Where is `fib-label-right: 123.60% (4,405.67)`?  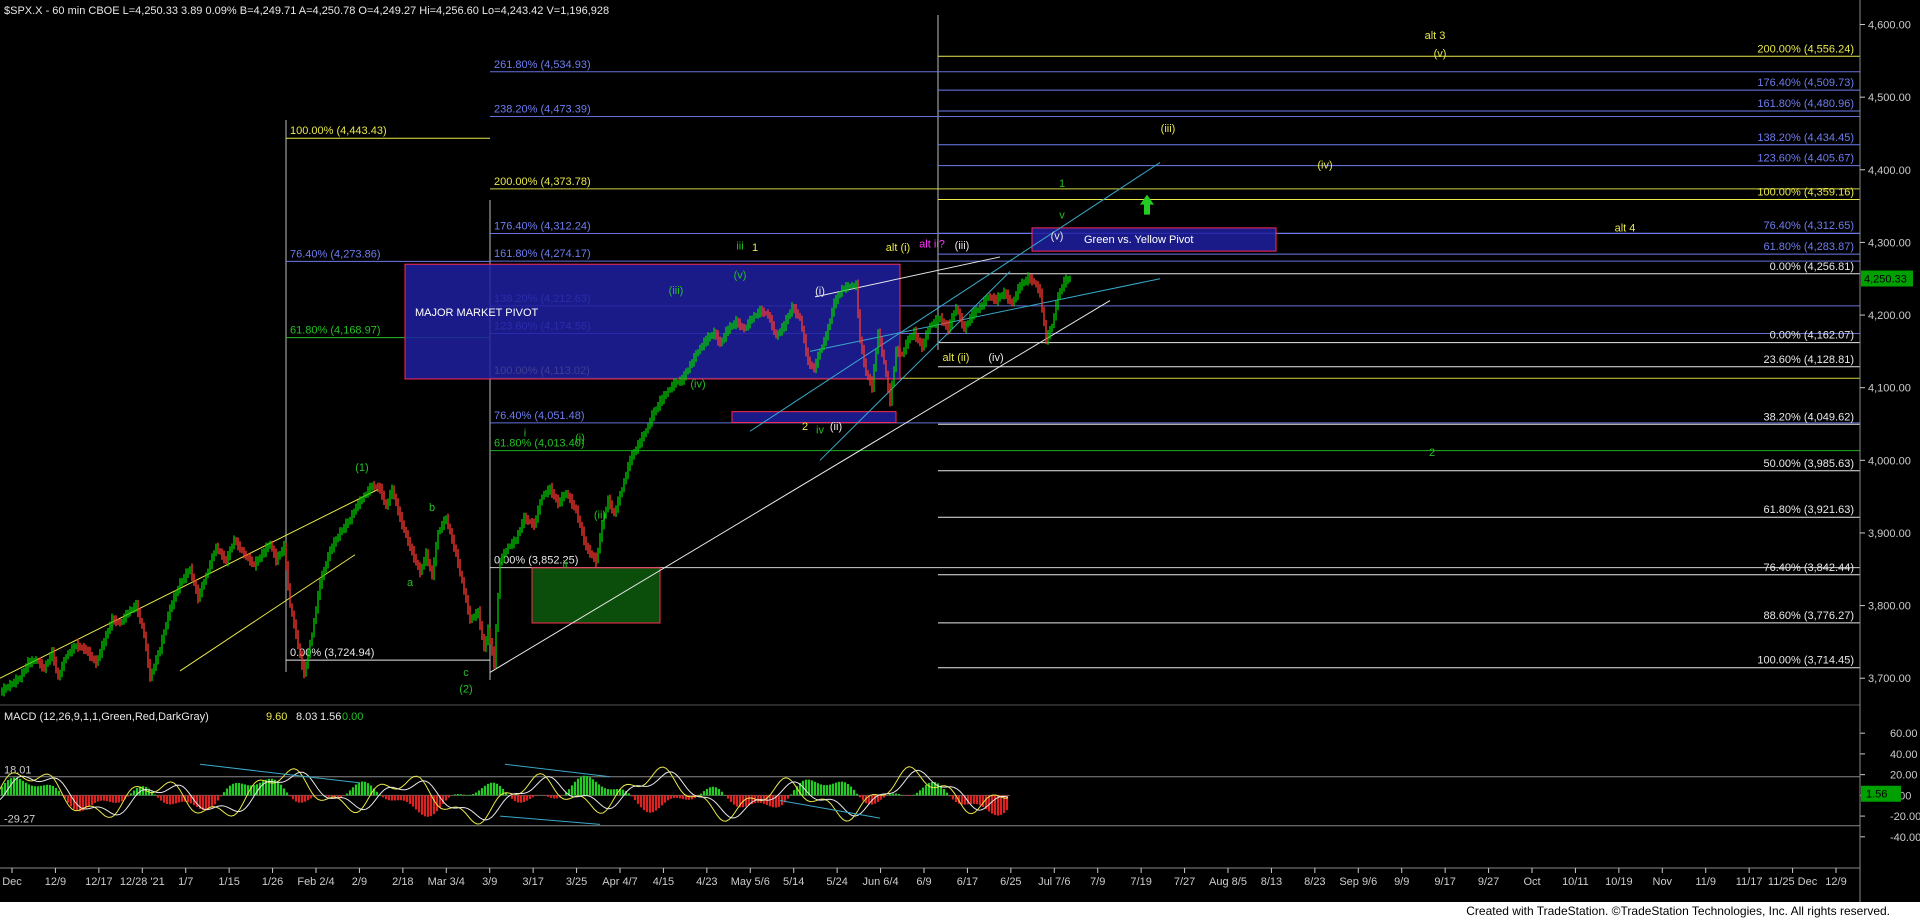 fib-label-right: 123.60% (4,405.67) is located at coordinates (1805, 159).